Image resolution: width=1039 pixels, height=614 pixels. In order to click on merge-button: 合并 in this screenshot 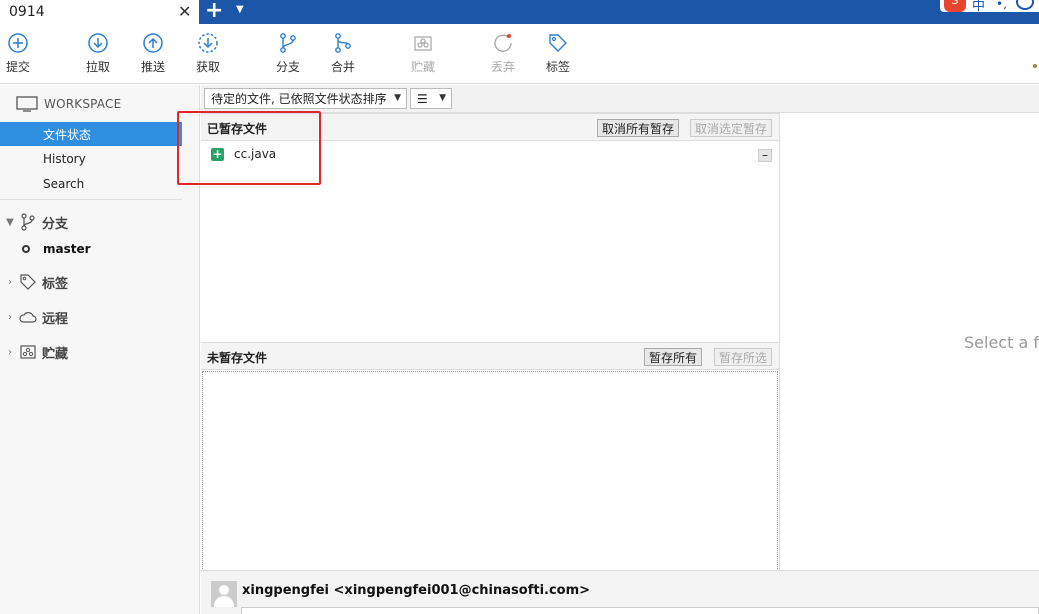, I will do `click(343, 53)`.